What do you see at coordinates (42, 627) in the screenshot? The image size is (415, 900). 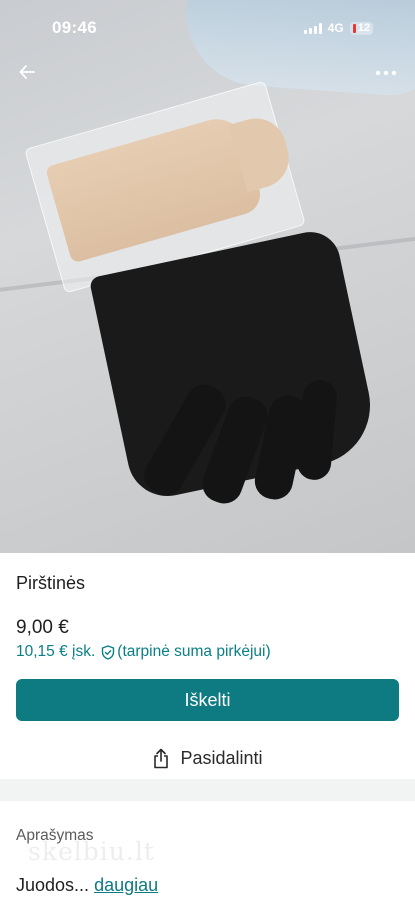 I see `listing-price: 9,00 €` at bounding box center [42, 627].